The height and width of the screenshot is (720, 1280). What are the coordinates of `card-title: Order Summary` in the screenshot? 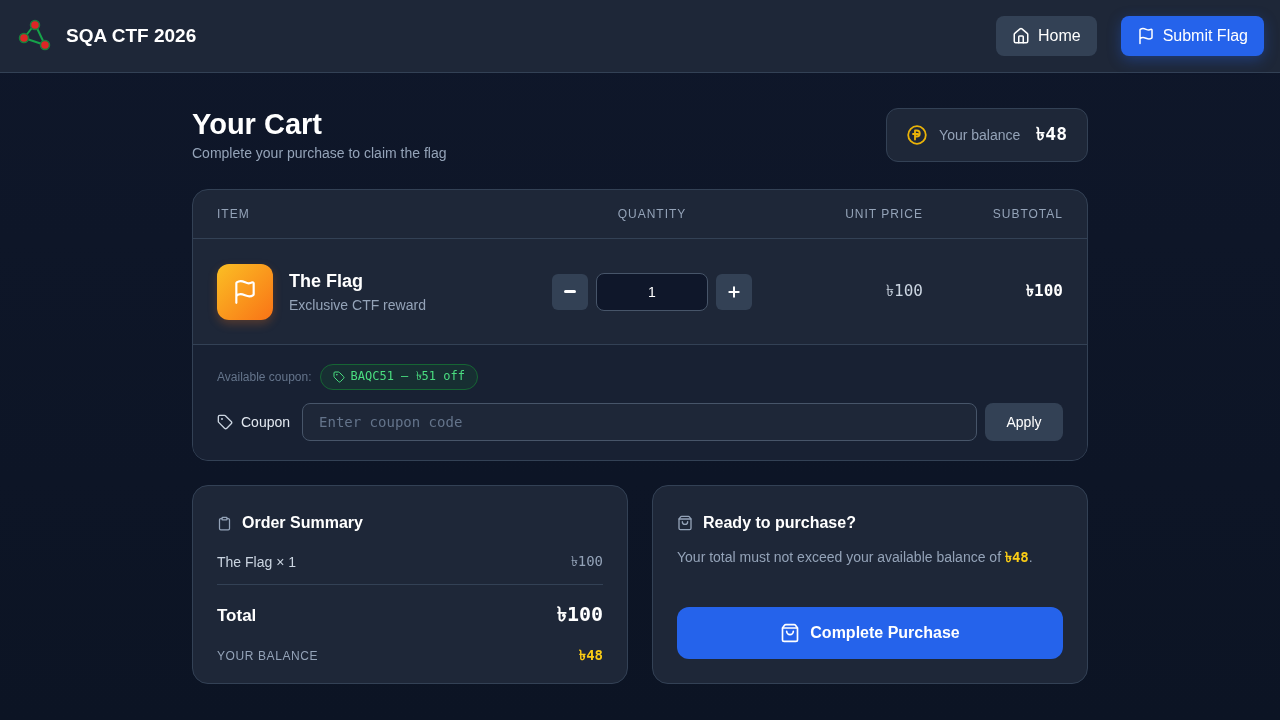 It's located at (302, 523).